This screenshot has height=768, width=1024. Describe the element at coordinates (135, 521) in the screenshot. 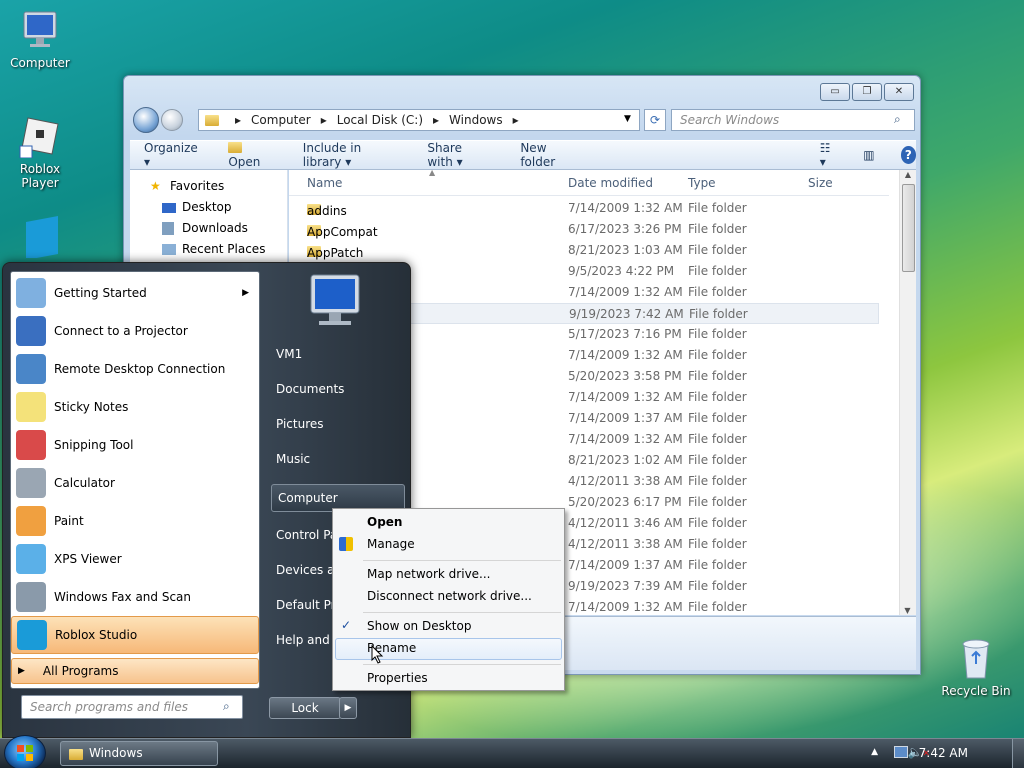

I see `start-program-item: Paint` at that location.